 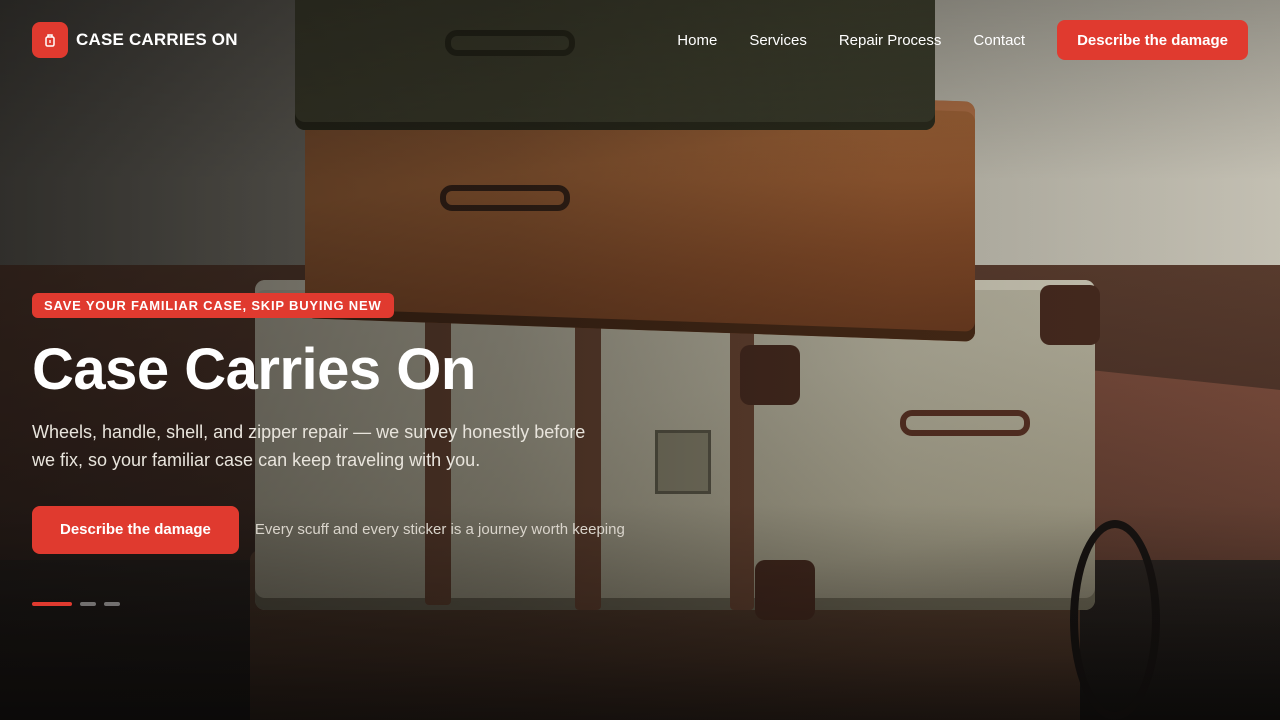 I want to click on brand-logo: CASE CARRIES ON, so click(x=135, y=40).